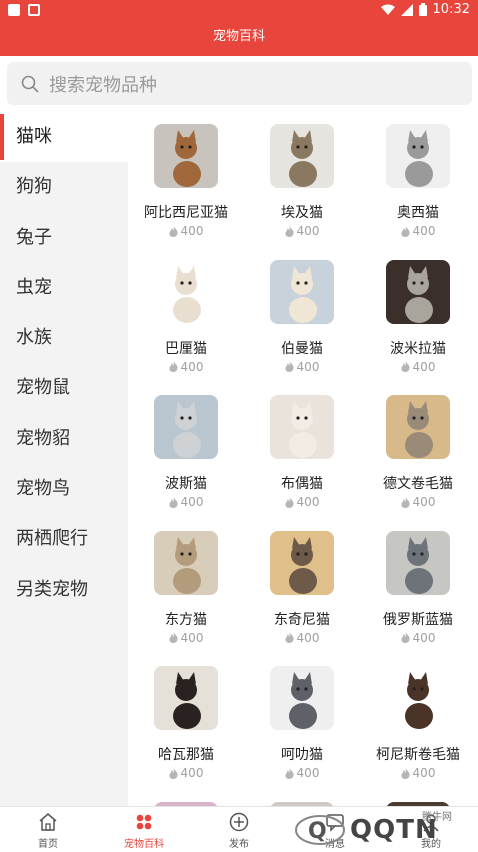 The image size is (478, 852). What do you see at coordinates (320, 830) in the screenshot?
I see `watermark-logo-icon: Q` at bounding box center [320, 830].